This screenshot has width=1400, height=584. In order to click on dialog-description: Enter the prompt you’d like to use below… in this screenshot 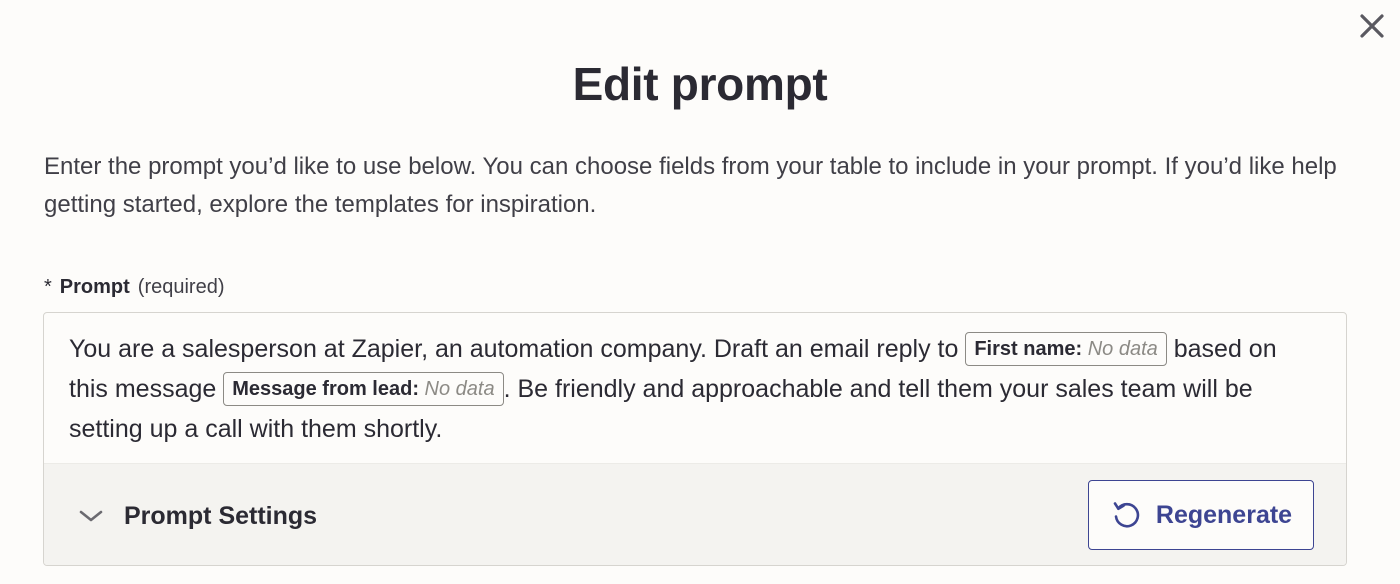, I will do `click(690, 185)`.